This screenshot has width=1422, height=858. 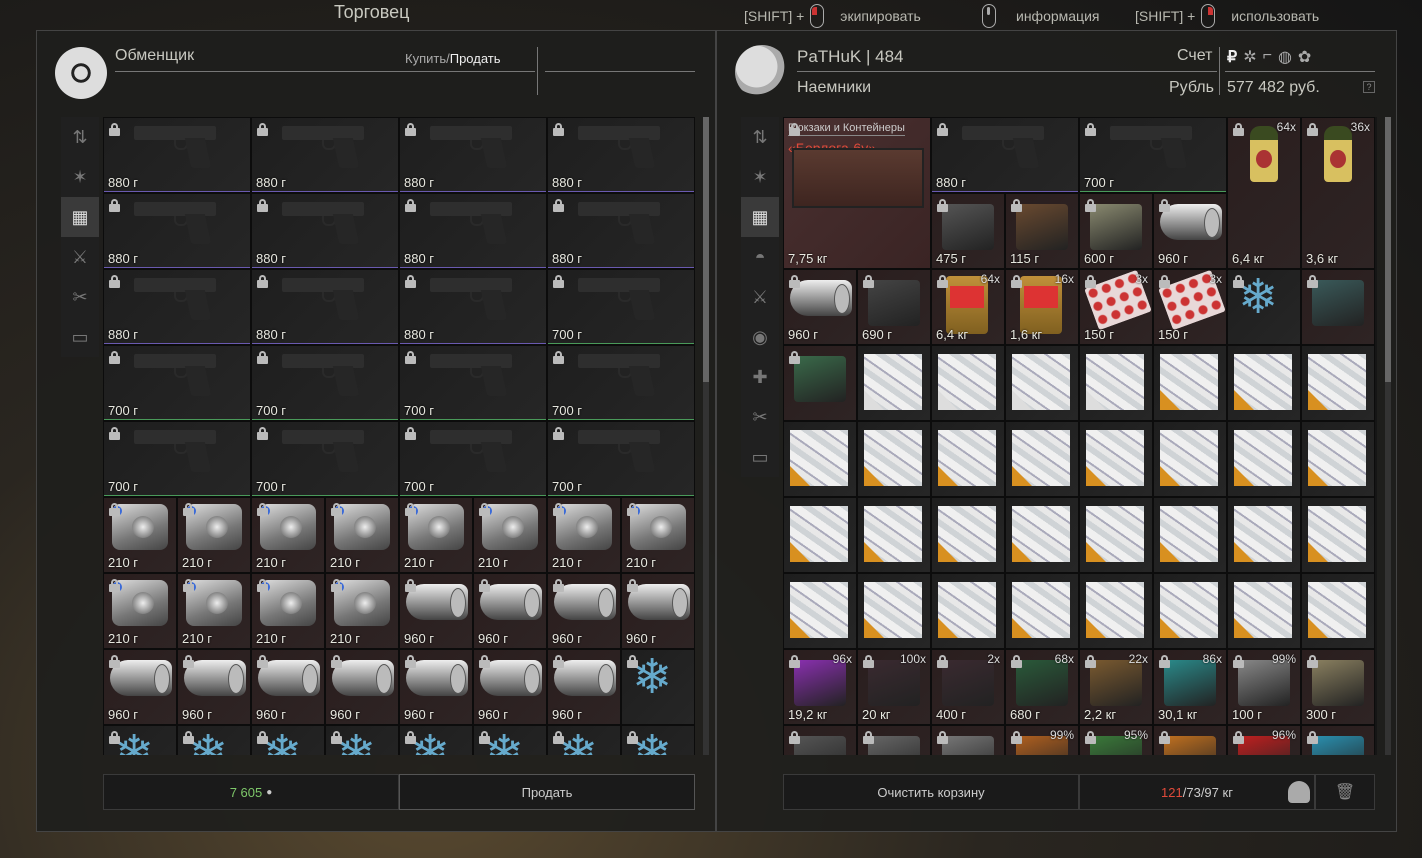 I want to click on trash-button: 🗑, so click(x=1345, y=792).